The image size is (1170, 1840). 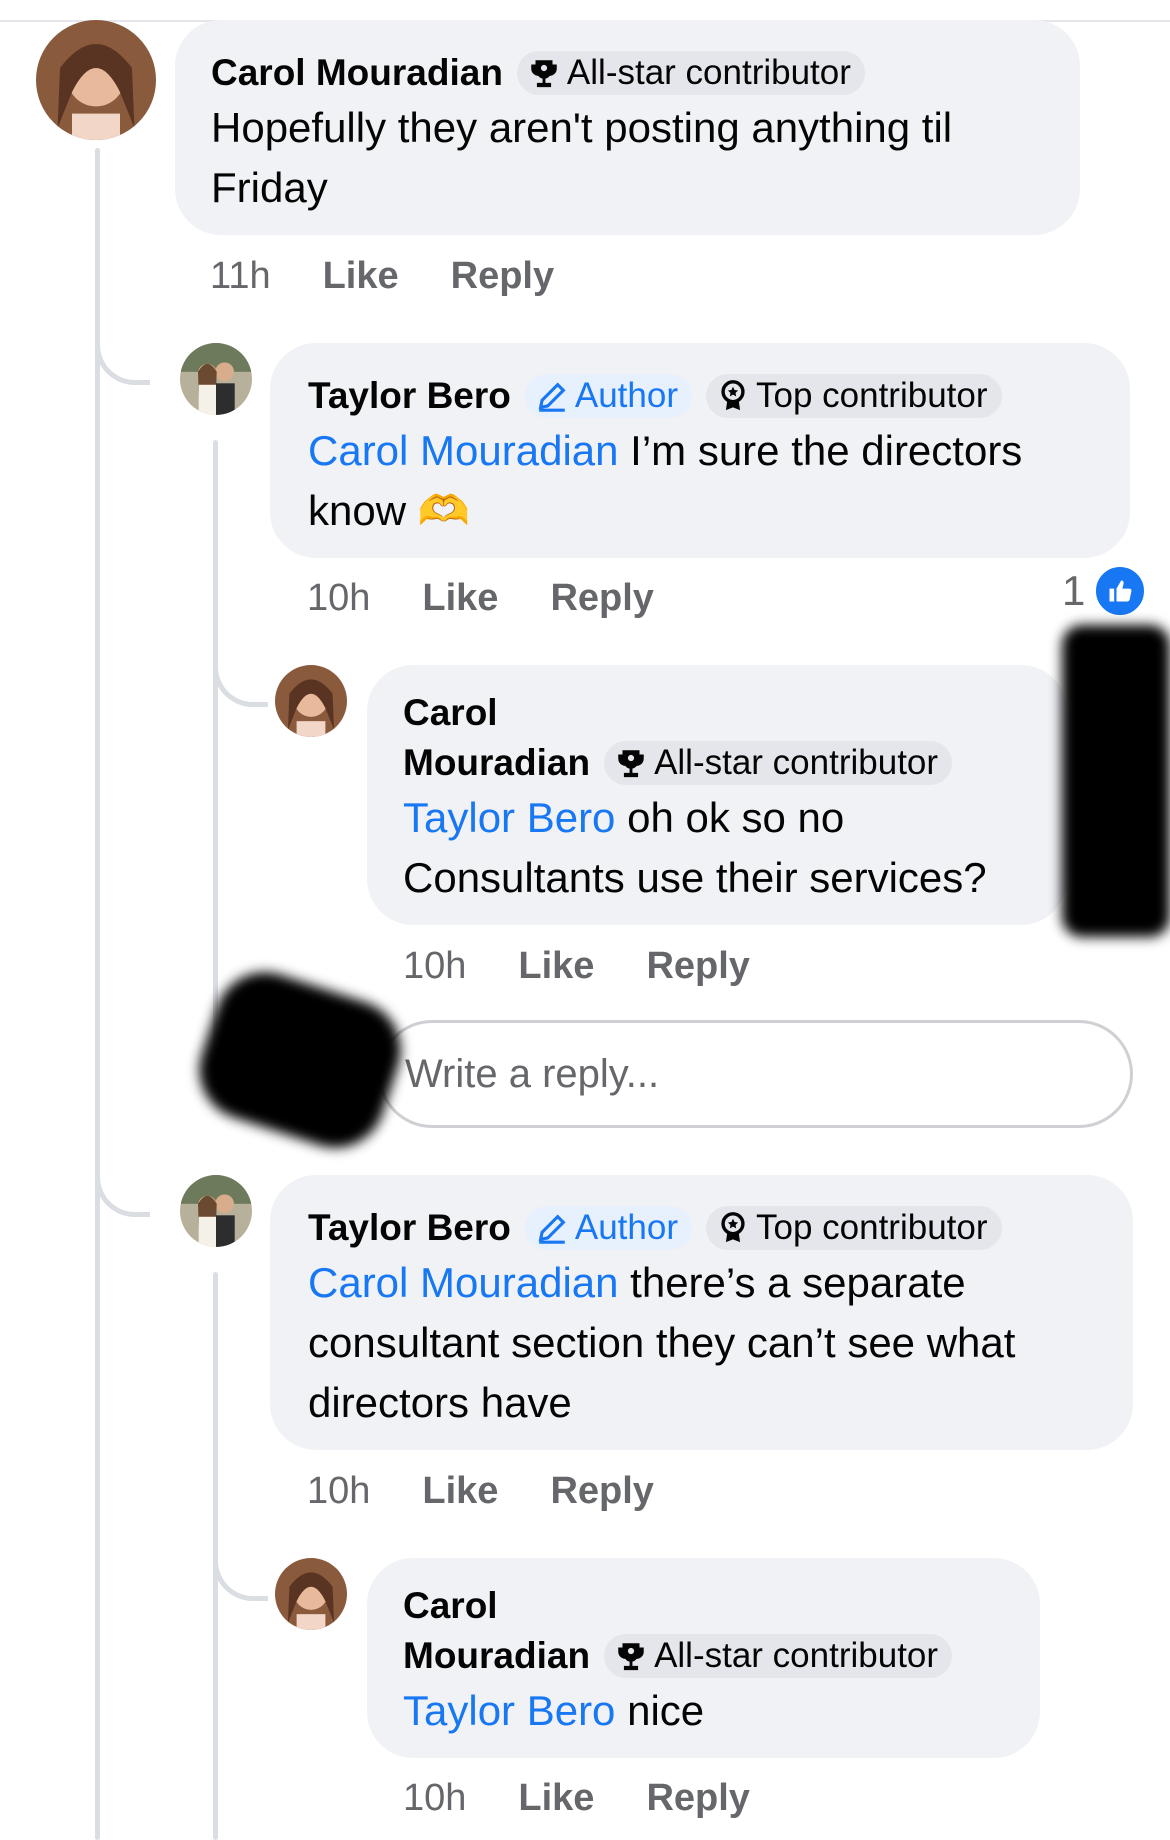 What do you see at coordinates (357, 73) in the screenshot?
I see `comment-author: Carol Mouradian` at bounding box center [357, 73].